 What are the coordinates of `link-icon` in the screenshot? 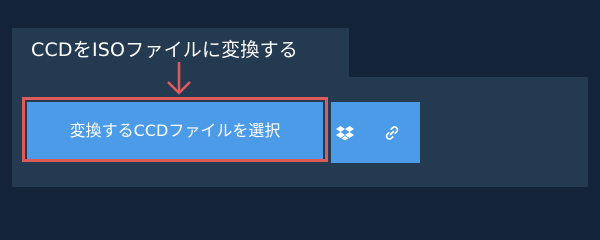 It's located at (391, 132).